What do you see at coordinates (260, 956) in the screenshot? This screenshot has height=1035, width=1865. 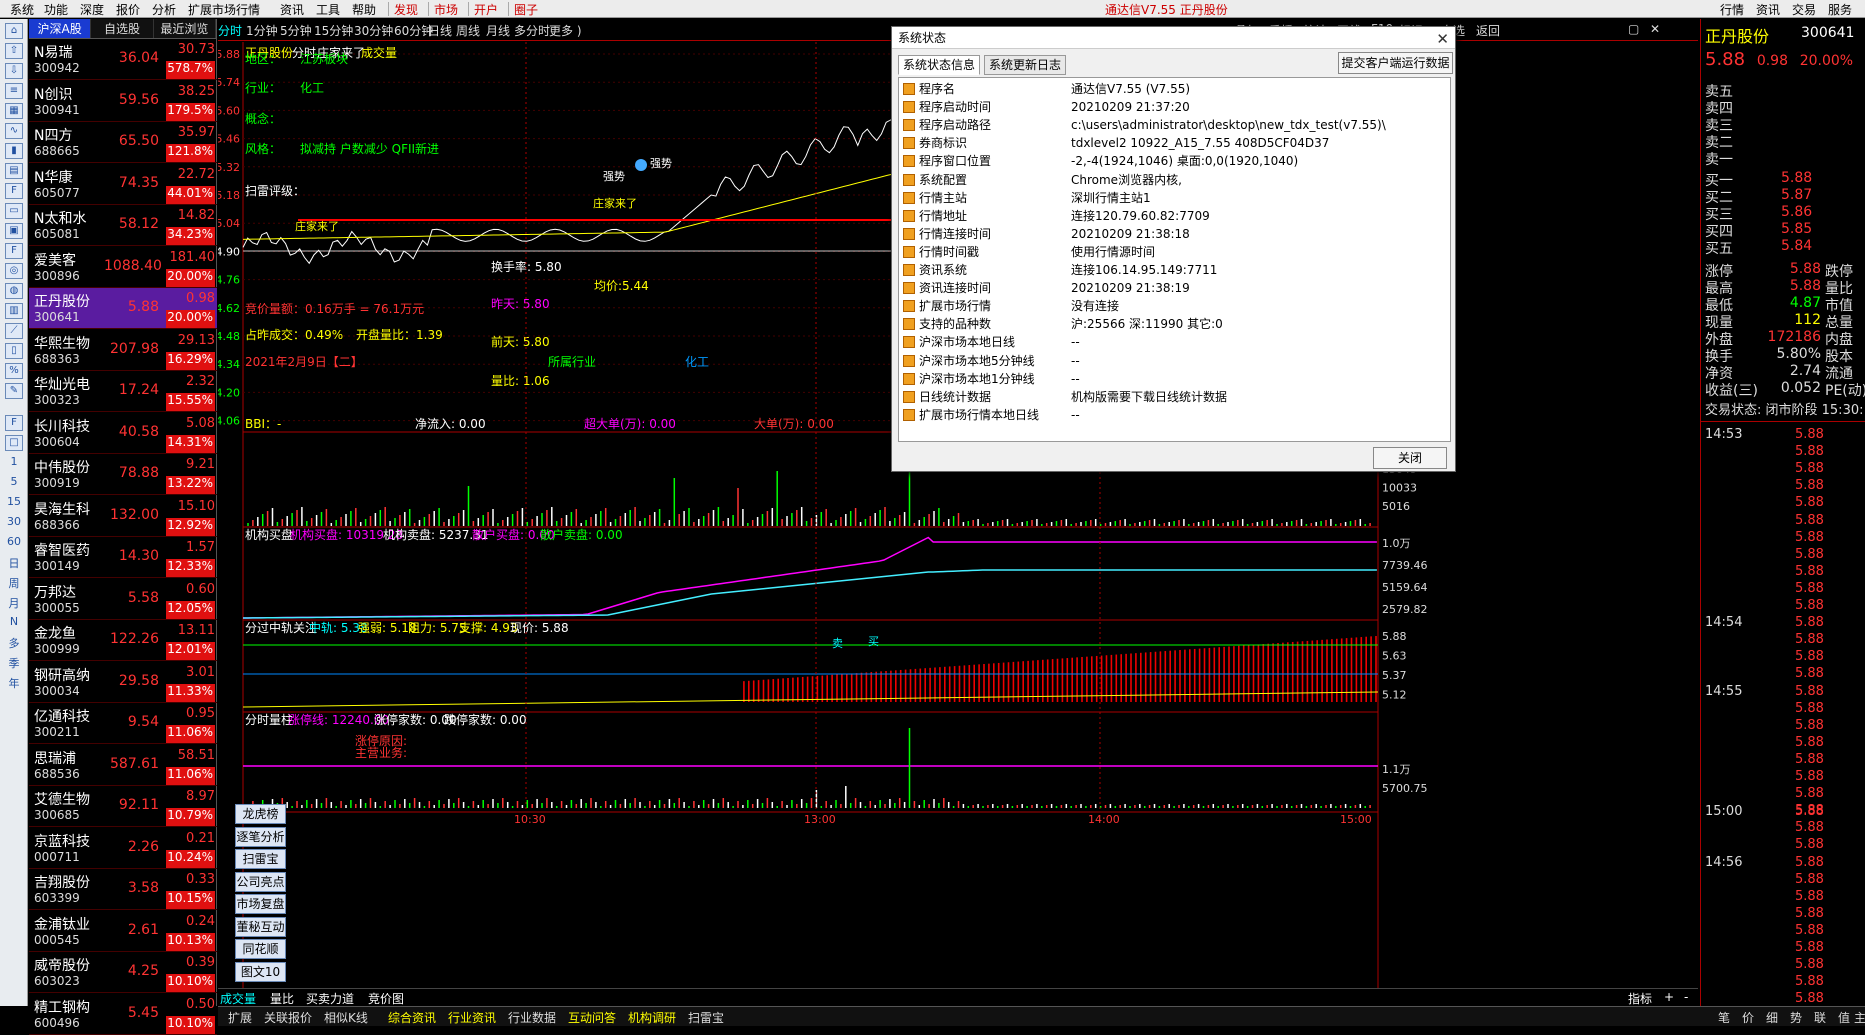 I see `side-button: 同花顺10` at bounding box center [260, 956].